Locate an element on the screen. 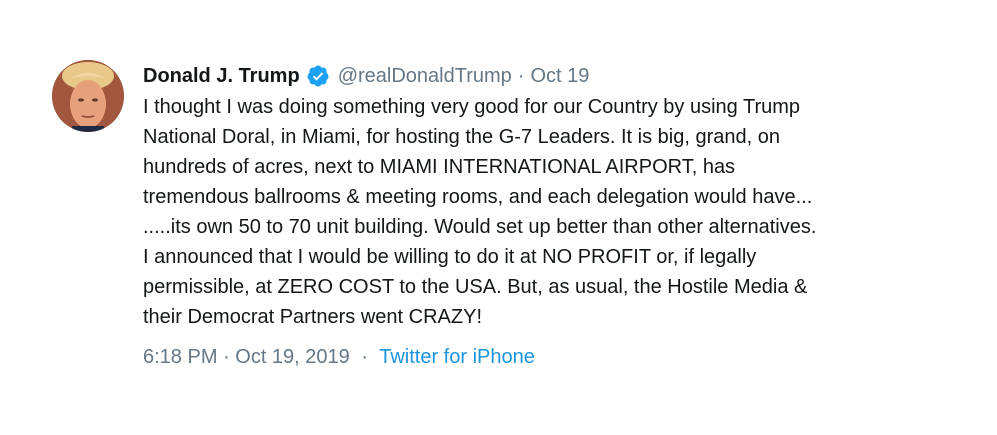  avatar-portrait is located at coordinates (88, 96).